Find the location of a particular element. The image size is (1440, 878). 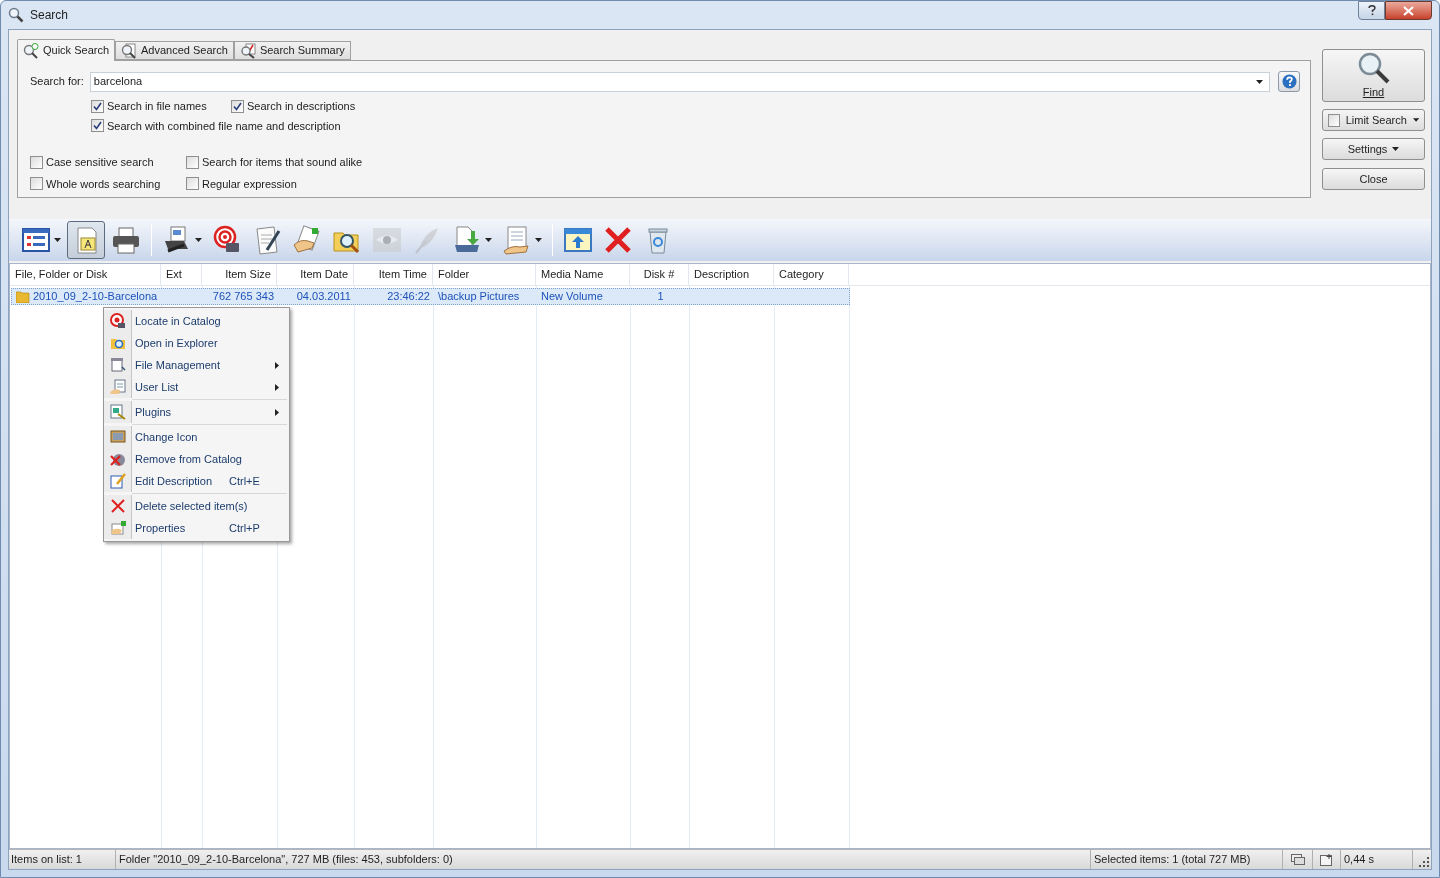

column-header: Item Size is located at coordinates (239, 274).